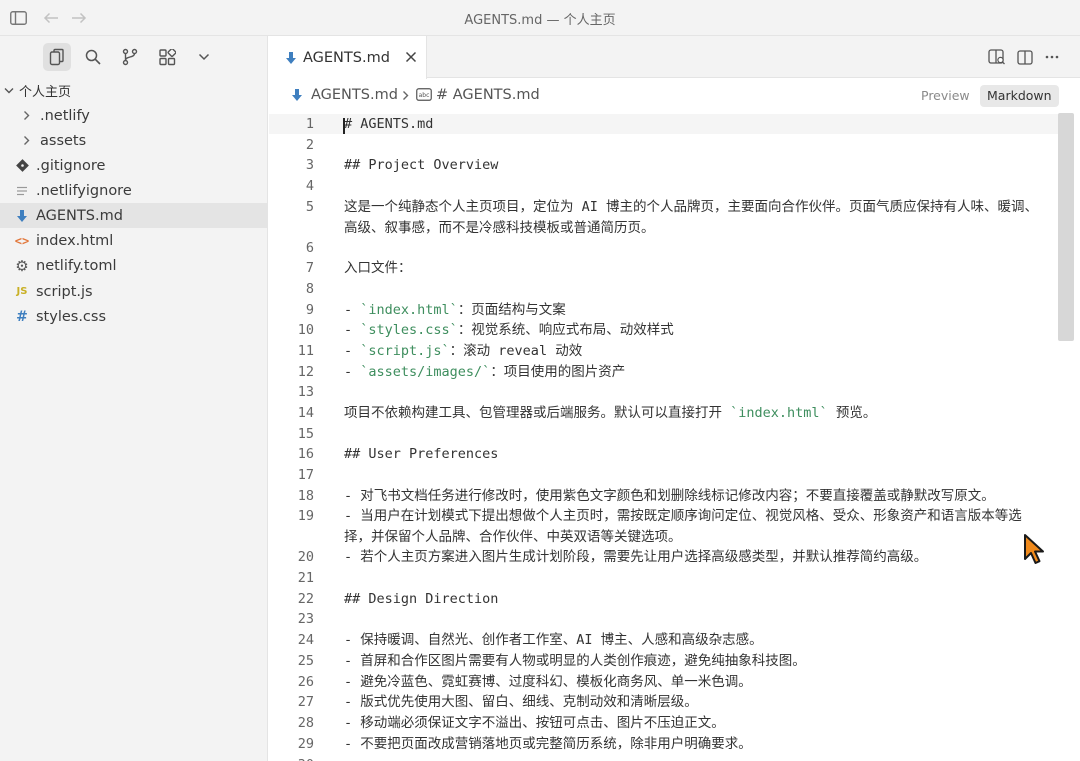 This screenshot has height=761, width=1080. Describe the element at coordinates (134, 140) in the screenshot. I see `tree-item-assets: assets` at that location.